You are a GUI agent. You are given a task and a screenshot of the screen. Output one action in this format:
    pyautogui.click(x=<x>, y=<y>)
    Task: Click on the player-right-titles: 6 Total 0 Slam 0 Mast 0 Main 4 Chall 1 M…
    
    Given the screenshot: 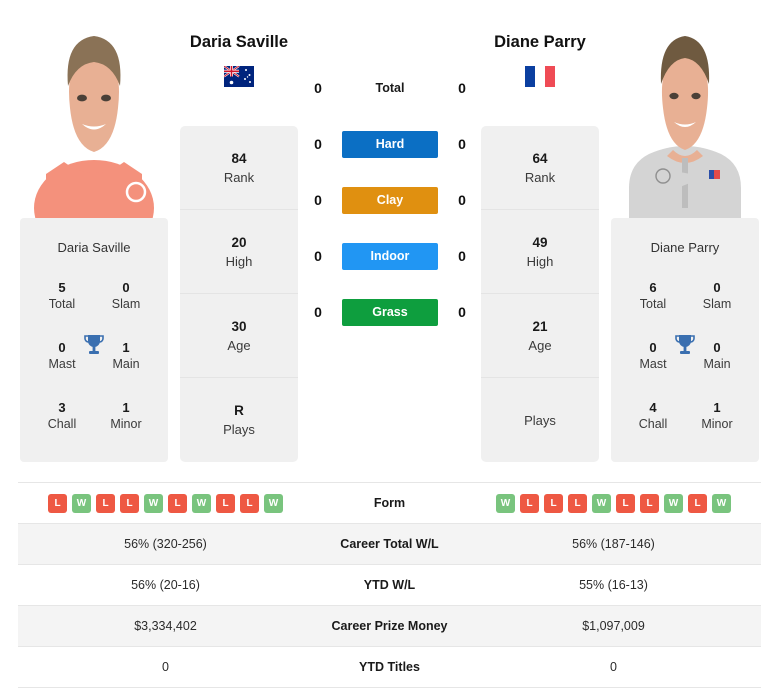 What is the action you would take?
    pyautogui.click(x=685, y=356)
    